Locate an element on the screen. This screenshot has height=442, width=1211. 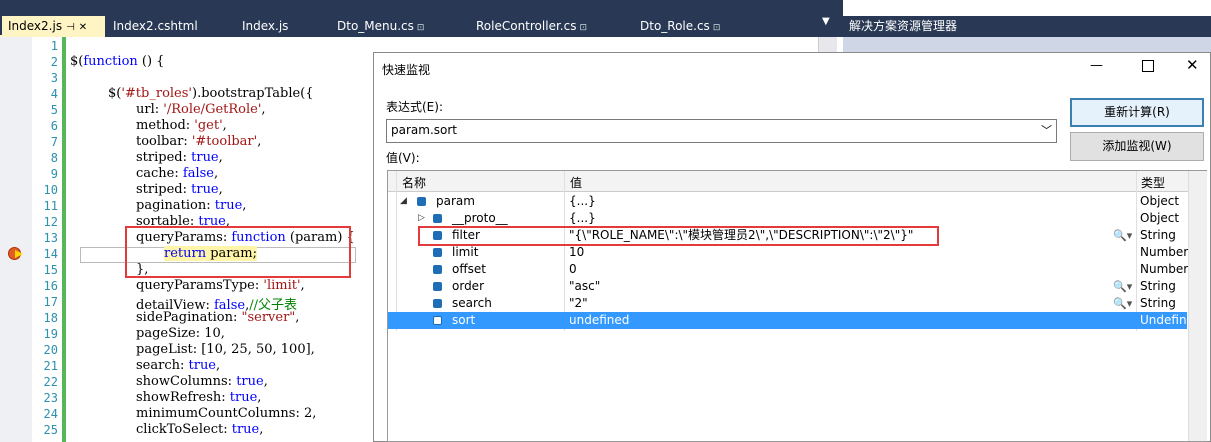
code-line-19: pageSize: 10, is located at coordinates (180, 333).